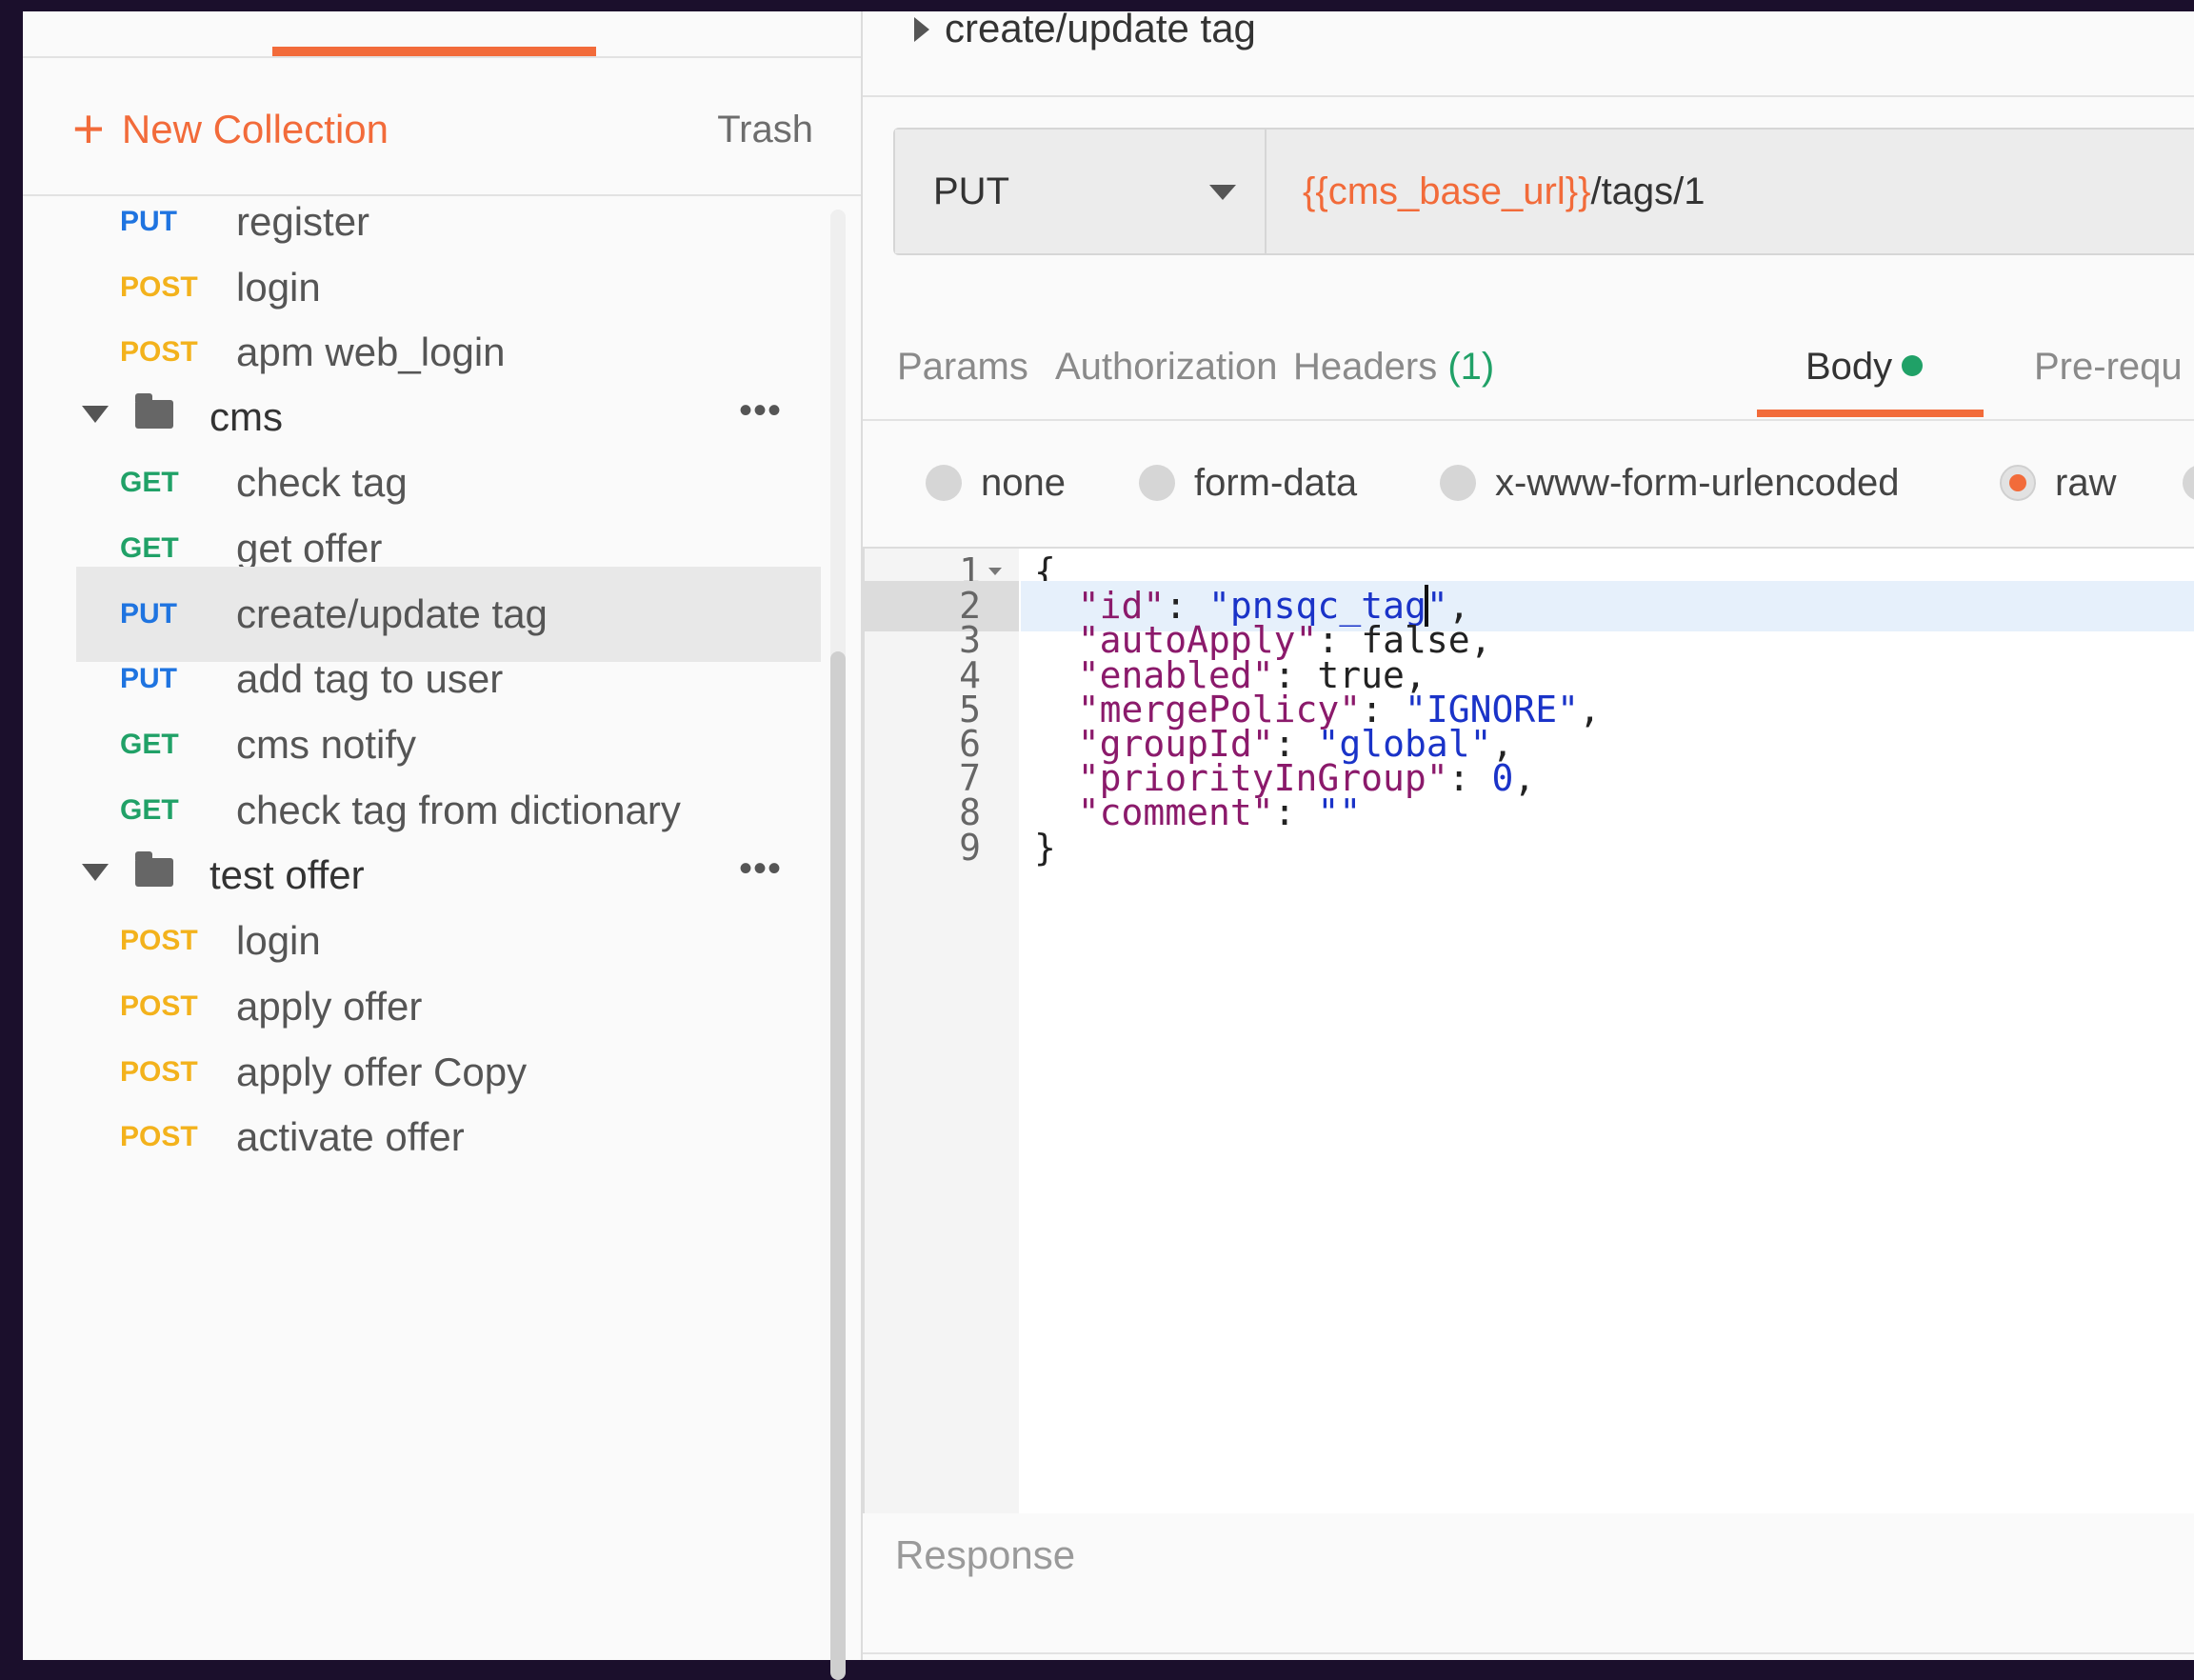 This screenshot has height=1680, width=2194. Describe the element at coordinates (1081, 191) in the screenshot. I see `method-select: PUT` at that location.